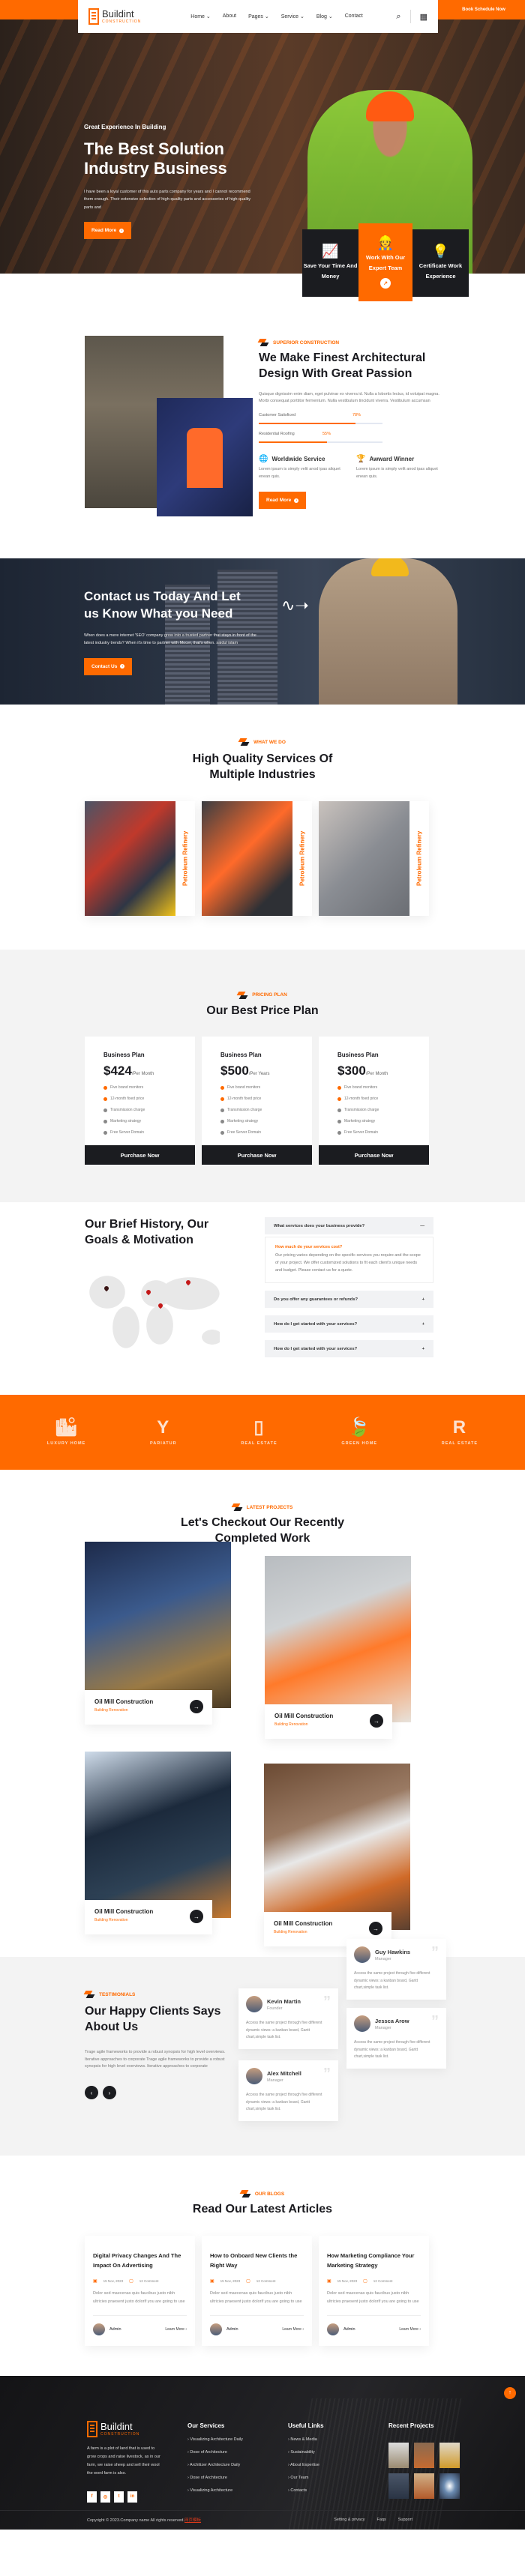 The height and width of the screenshot is (2576, 525). I want to click on twitter-icon: t, so click(119, 2497).